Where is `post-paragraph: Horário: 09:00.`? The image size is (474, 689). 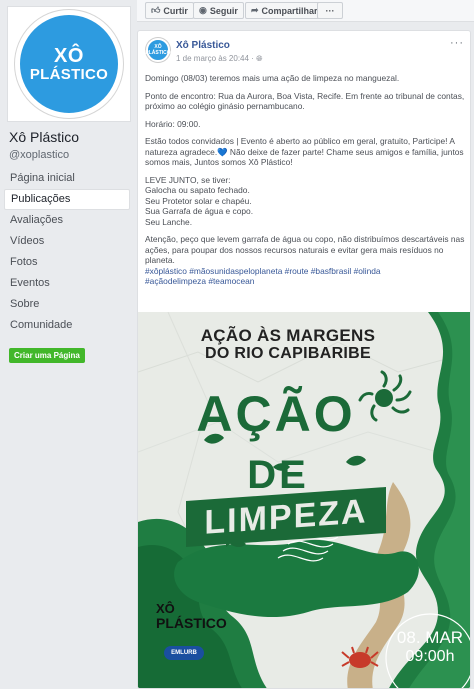 post-paragraph: Horário: 09:00. is located at coordinates (173, 123).